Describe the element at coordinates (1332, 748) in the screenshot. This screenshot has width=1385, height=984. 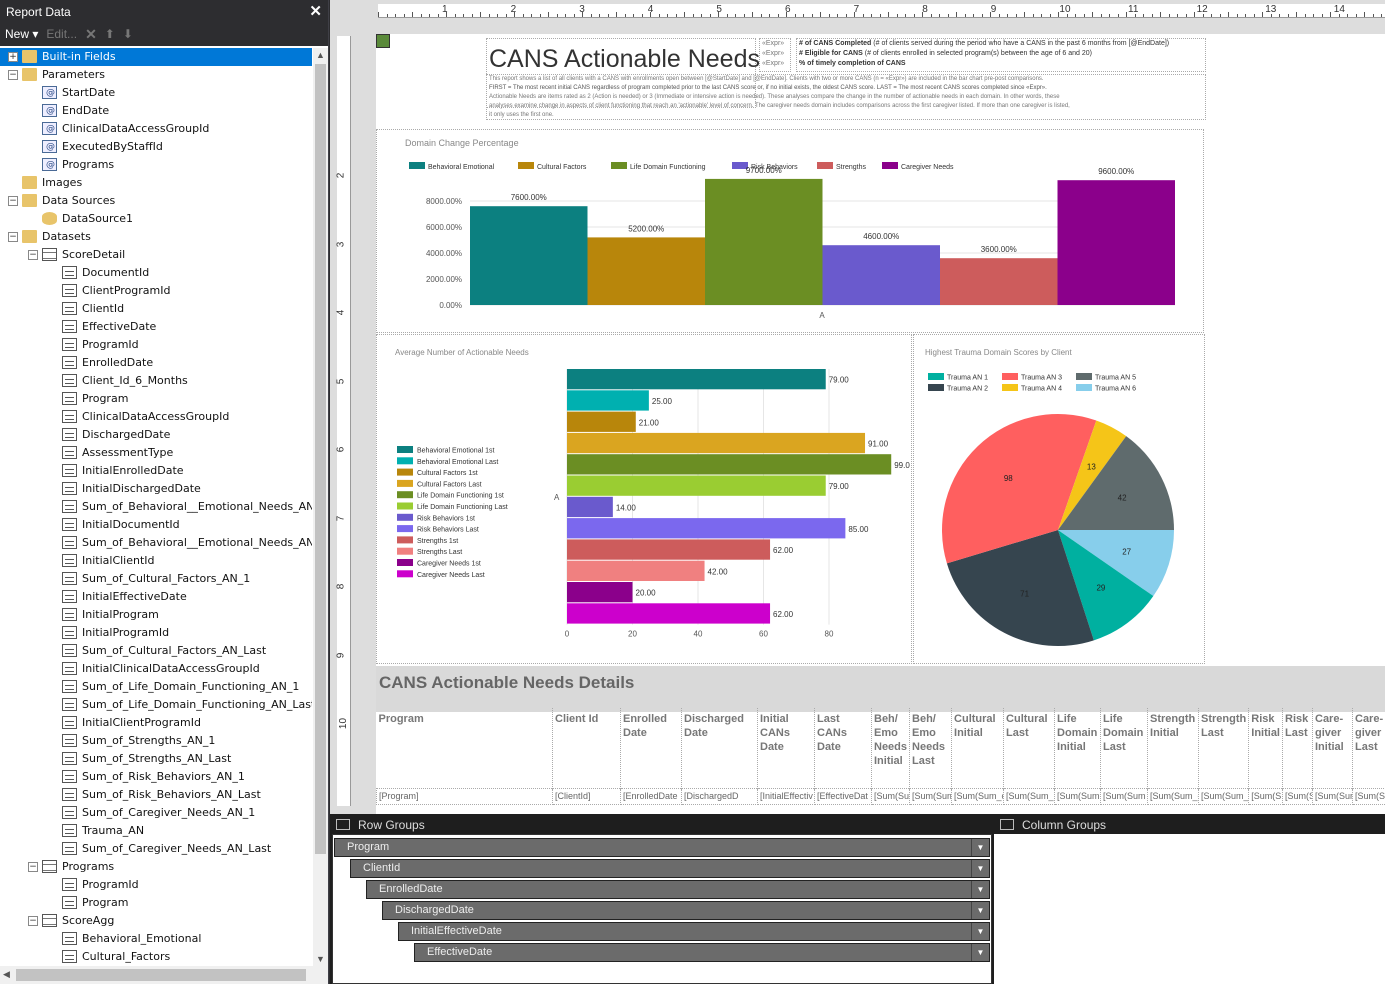
I see `column-header: Care- giver Initial` at that location.